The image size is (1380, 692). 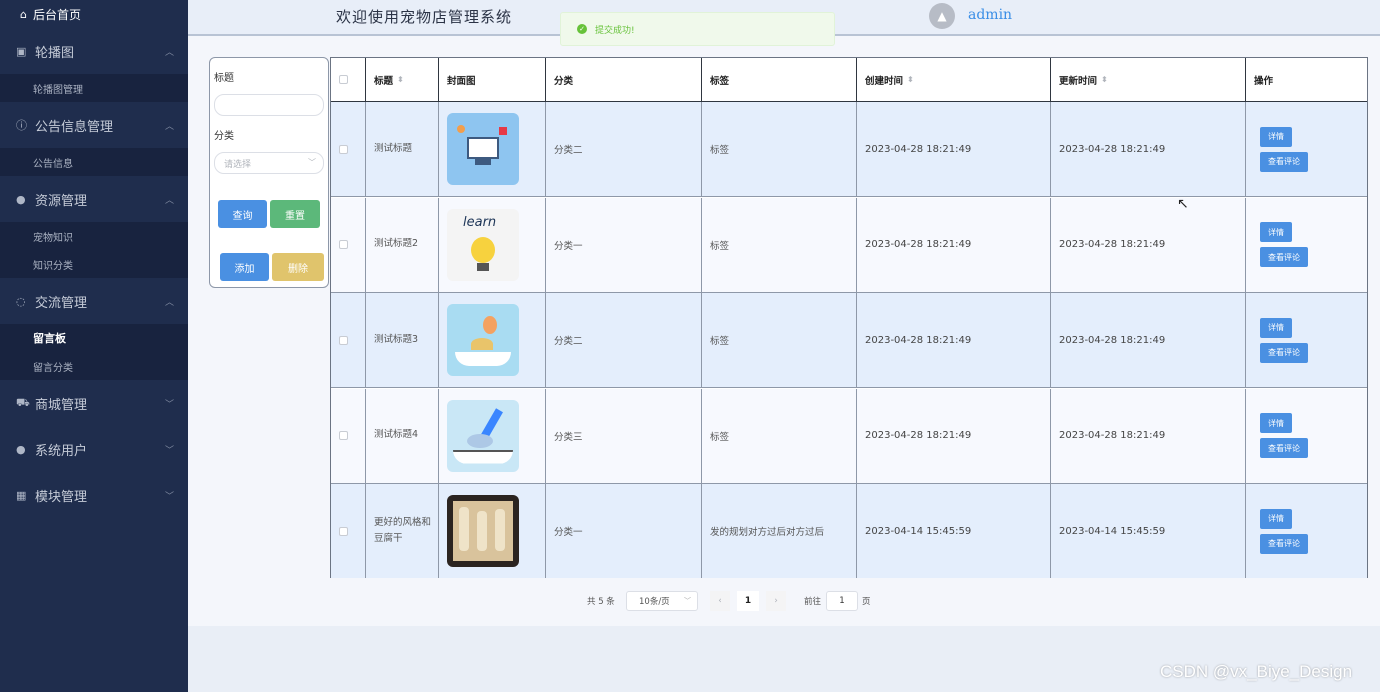 What do you see at coordinates (94, 403) in the screenshot?
I see `menu-shop: ⛟ 商城管理 ﹀` at bounding box center [94, 403].